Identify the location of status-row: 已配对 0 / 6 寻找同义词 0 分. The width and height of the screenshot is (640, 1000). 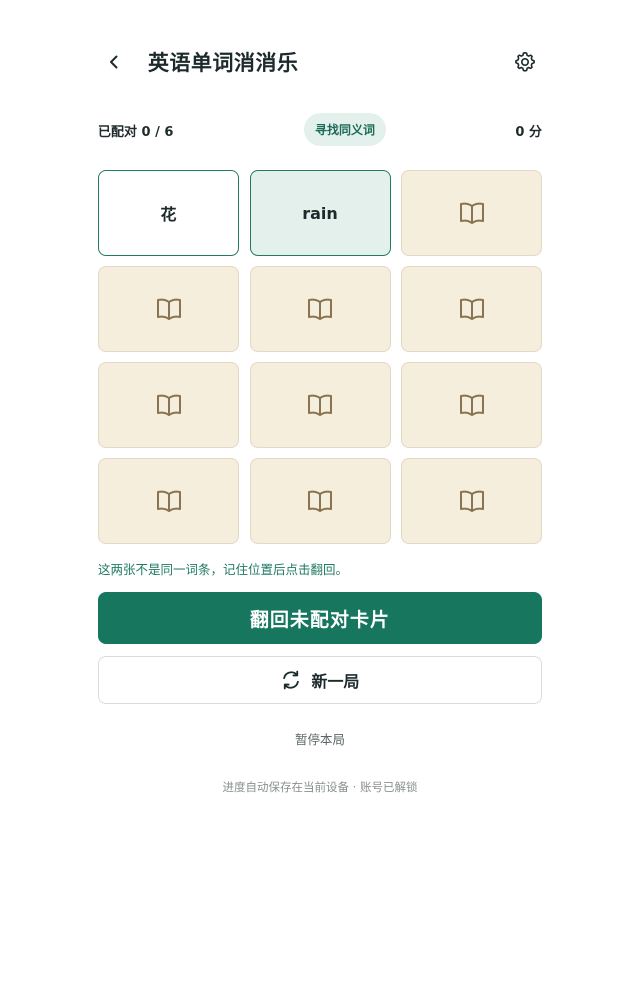
(320, 130).